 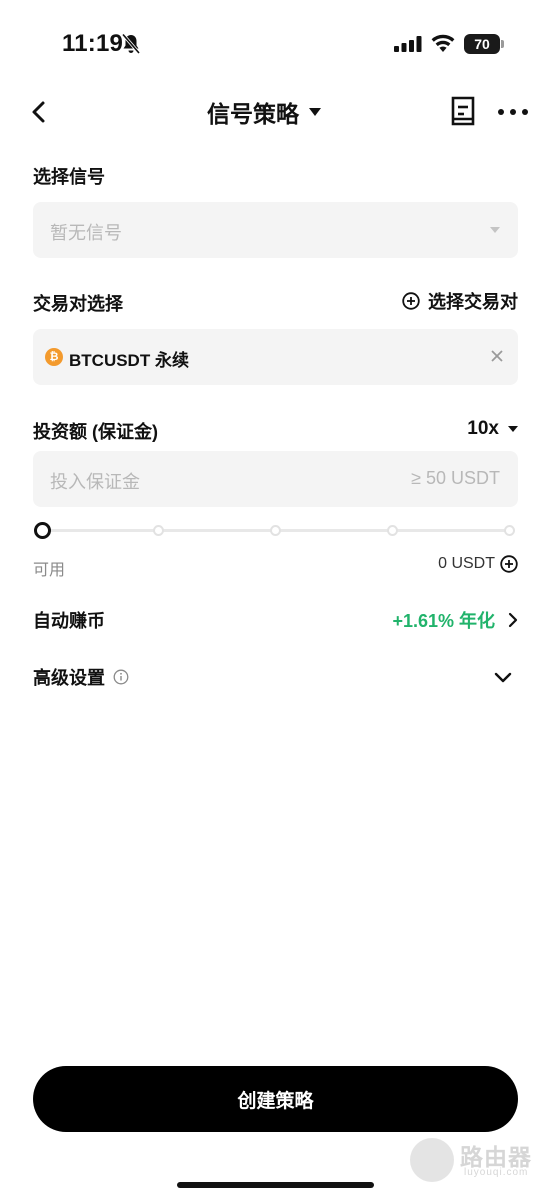 I want to click on watermark-logo: 路由器 luyouqi.com, so click(x=475, y=1160).